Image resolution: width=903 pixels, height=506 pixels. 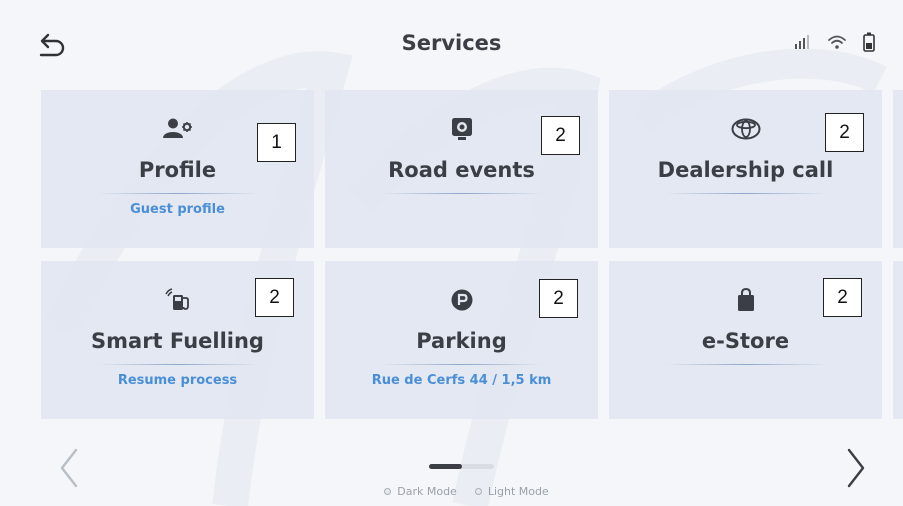 I want to click on toyota-logo-icon, so click(x=745, y=129).